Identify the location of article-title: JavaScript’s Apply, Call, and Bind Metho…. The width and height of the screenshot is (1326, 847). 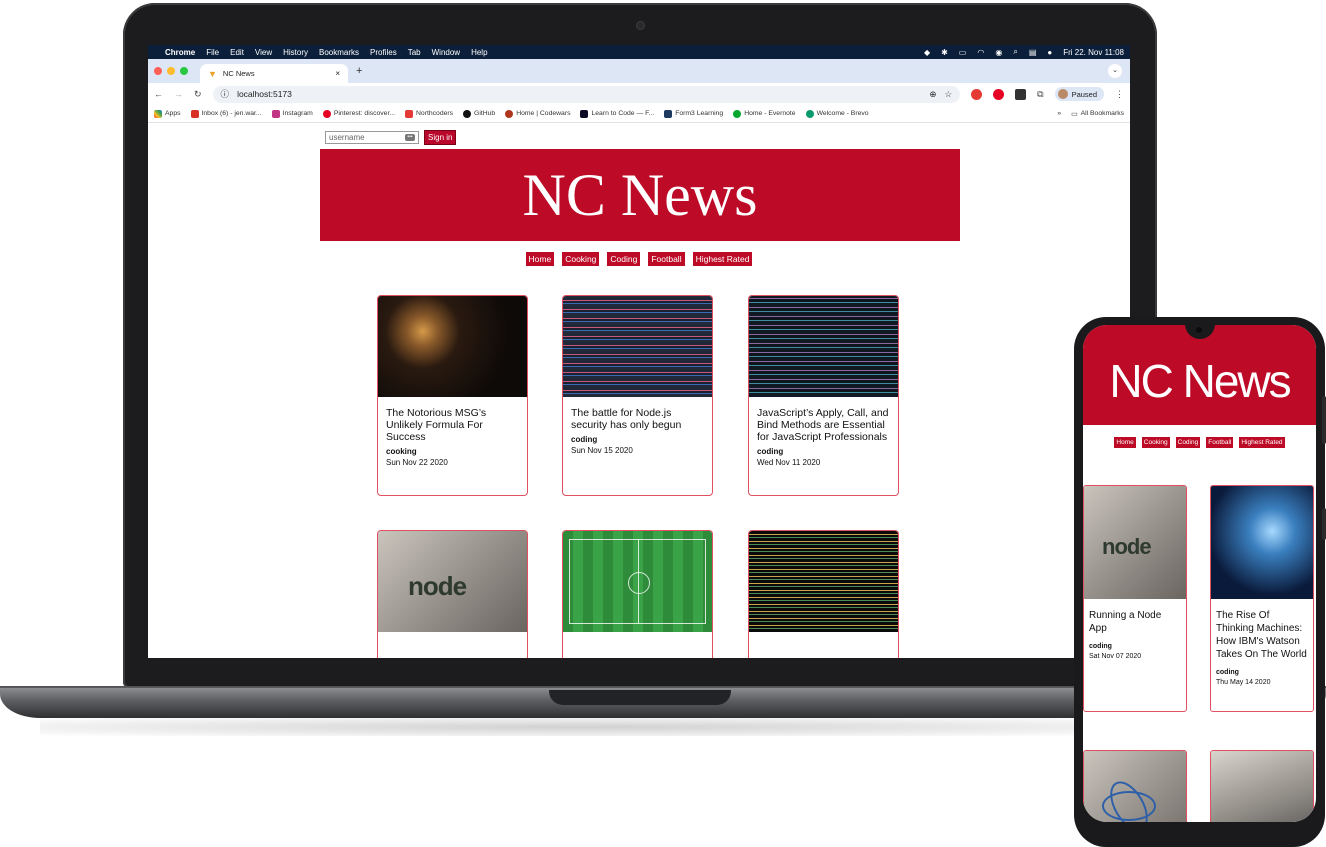
(823, 425).